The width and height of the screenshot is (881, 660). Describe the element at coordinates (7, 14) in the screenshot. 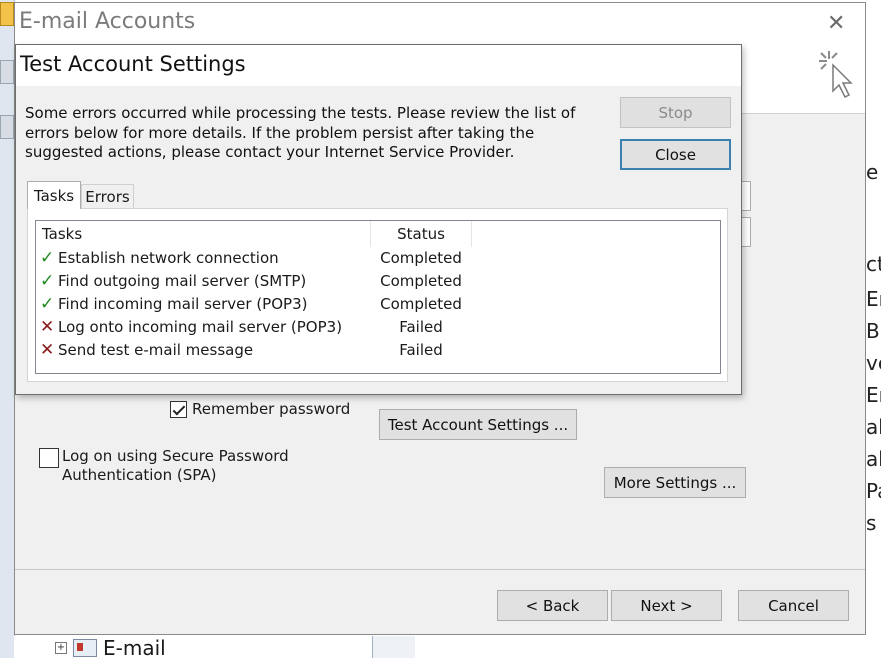

I see `folder-icon` at that location.